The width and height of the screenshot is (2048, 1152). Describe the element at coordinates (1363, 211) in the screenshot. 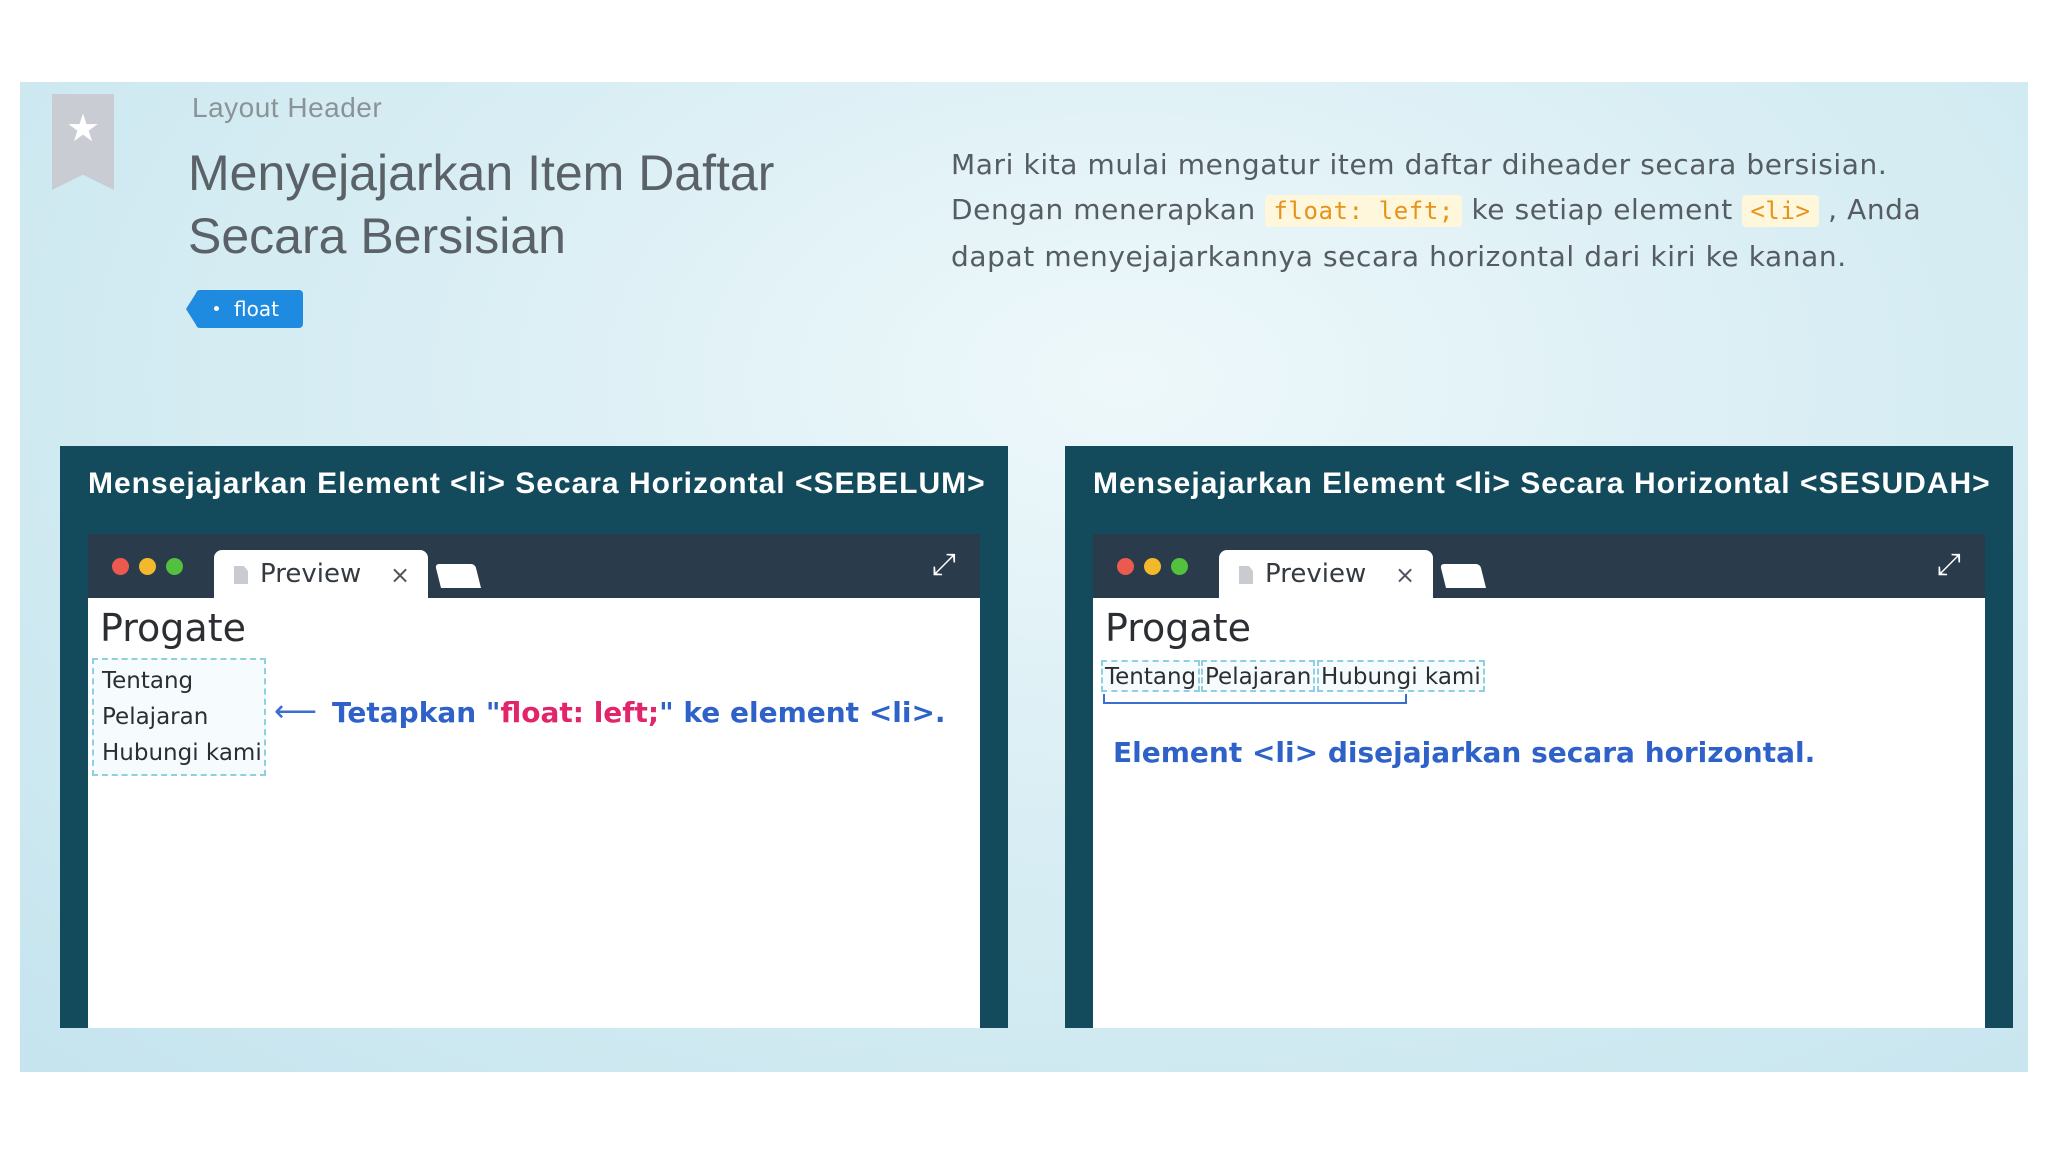

I see `code-float-left: float: left;` at that location.